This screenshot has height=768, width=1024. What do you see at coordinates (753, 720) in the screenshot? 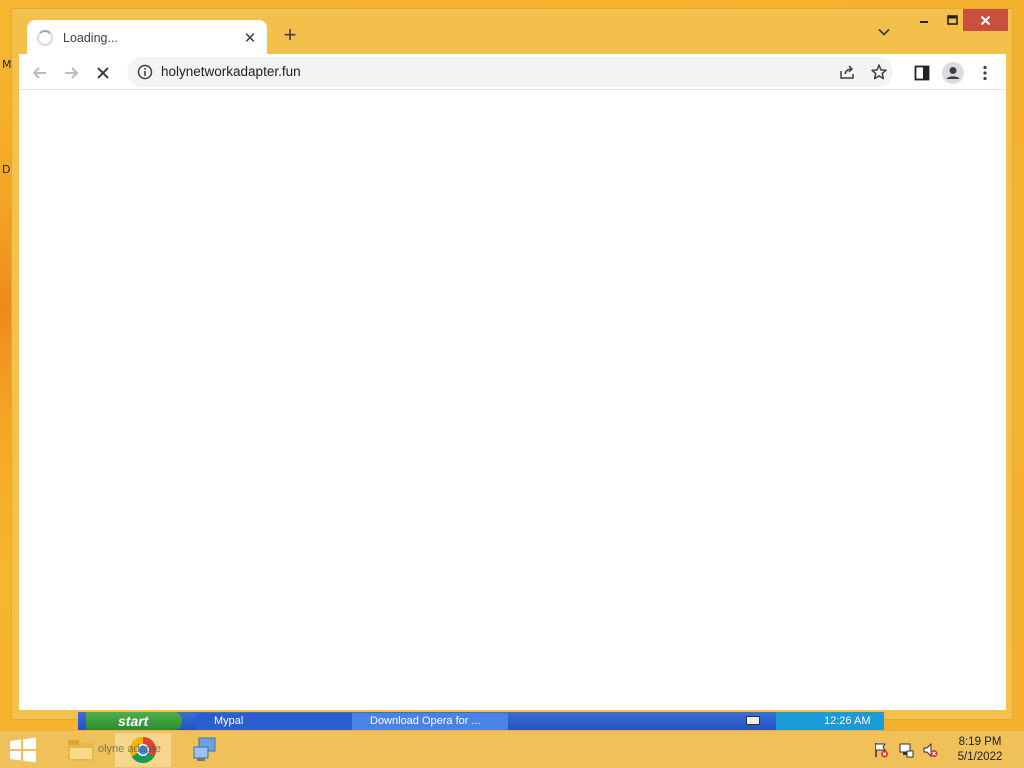
I see `keyboard-icon` at bounding box center [753, 720].